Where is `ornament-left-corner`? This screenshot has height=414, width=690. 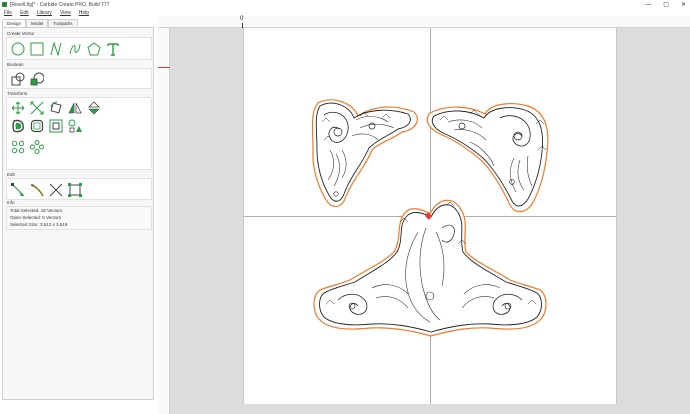 ornament-left-corner is located at coordinates (364, 153).